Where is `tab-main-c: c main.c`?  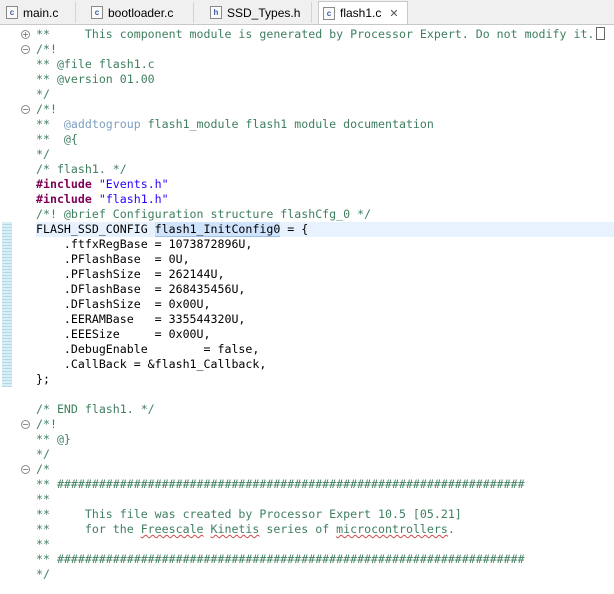 tab-main-c: c main.c is located at coordinates (39, 12).